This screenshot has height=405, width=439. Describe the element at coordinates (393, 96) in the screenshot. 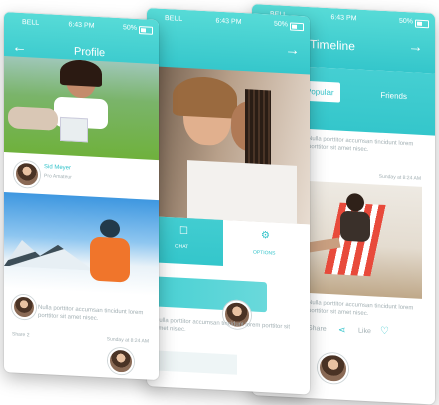

I see `tab-friends: Friends` at that location.